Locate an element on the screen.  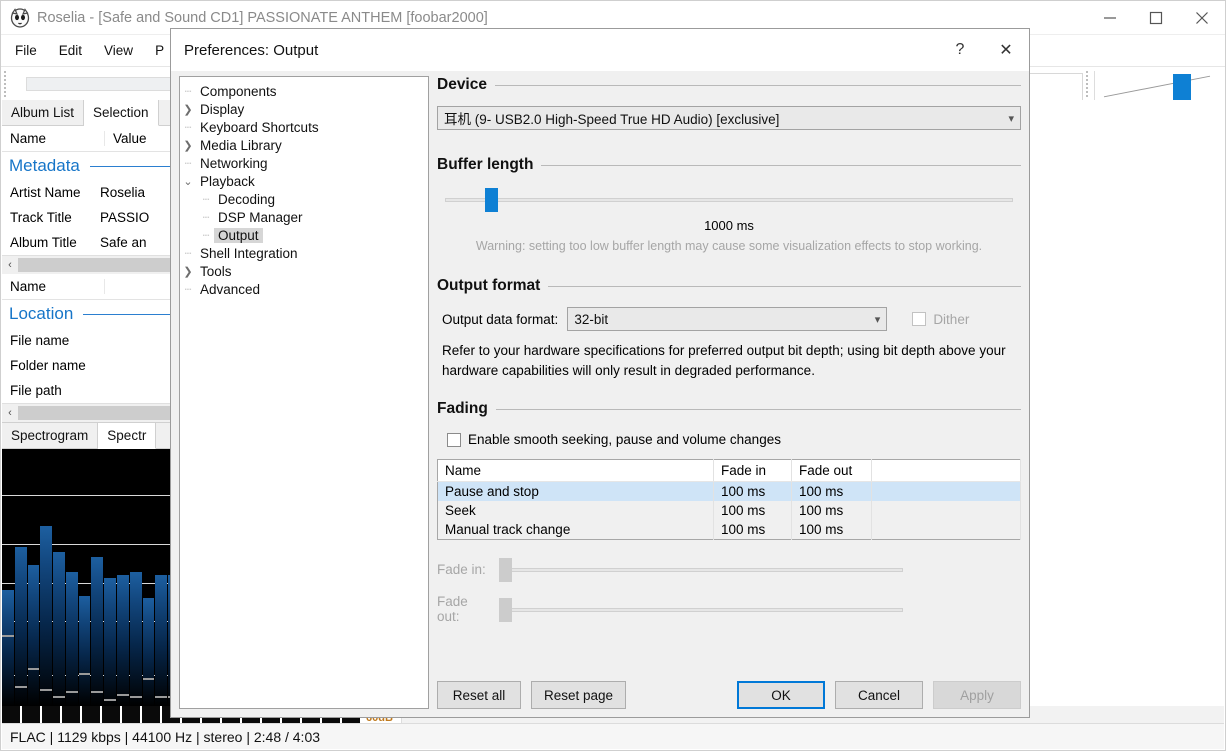
tree-item-tools: ❯ Tools is located at coordinates (304, 271).